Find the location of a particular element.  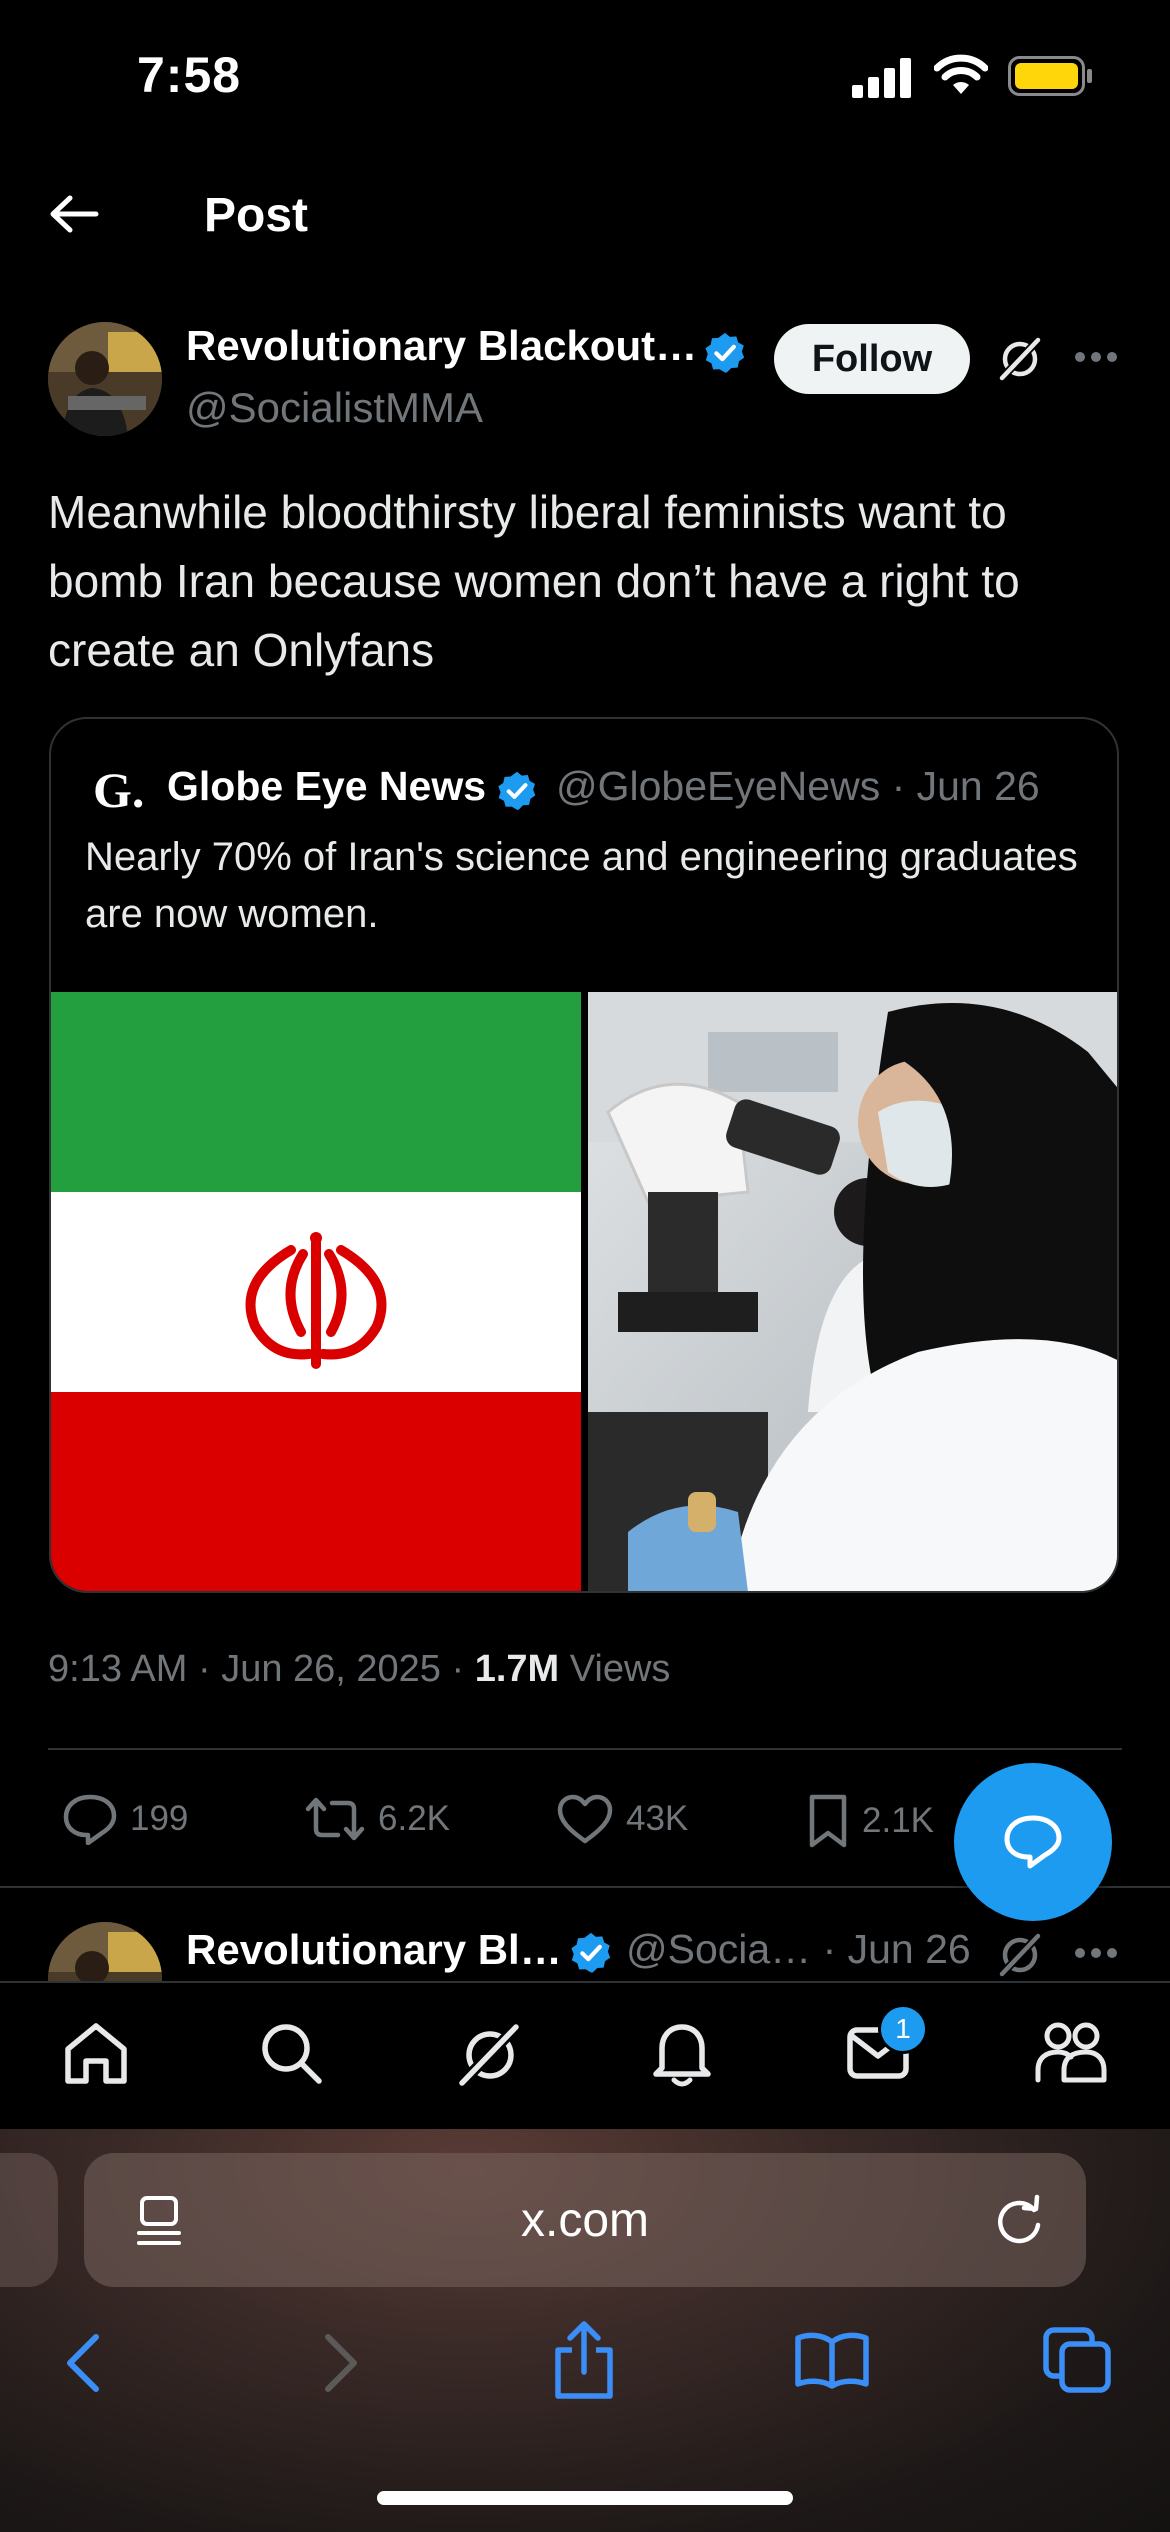

like-button: 43K is located at coordinates (622, 1819).